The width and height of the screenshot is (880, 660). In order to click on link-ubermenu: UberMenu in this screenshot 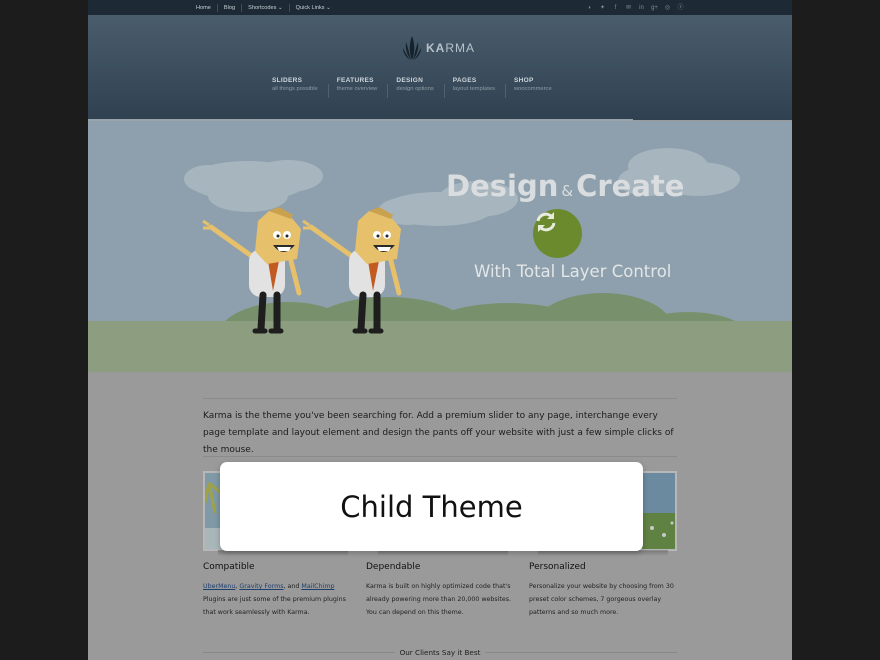, I will do `click(219, 586)`.